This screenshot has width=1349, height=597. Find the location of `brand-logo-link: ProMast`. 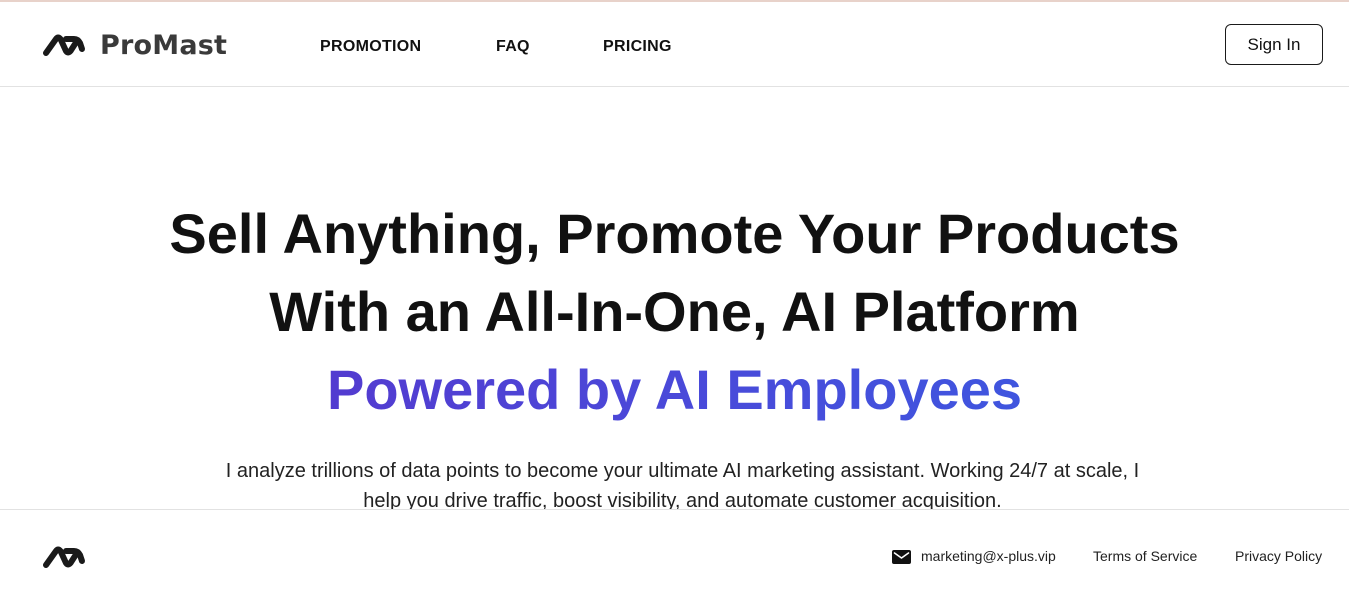

brand-logo-link: ProMast is located at coordinates (134, 45).